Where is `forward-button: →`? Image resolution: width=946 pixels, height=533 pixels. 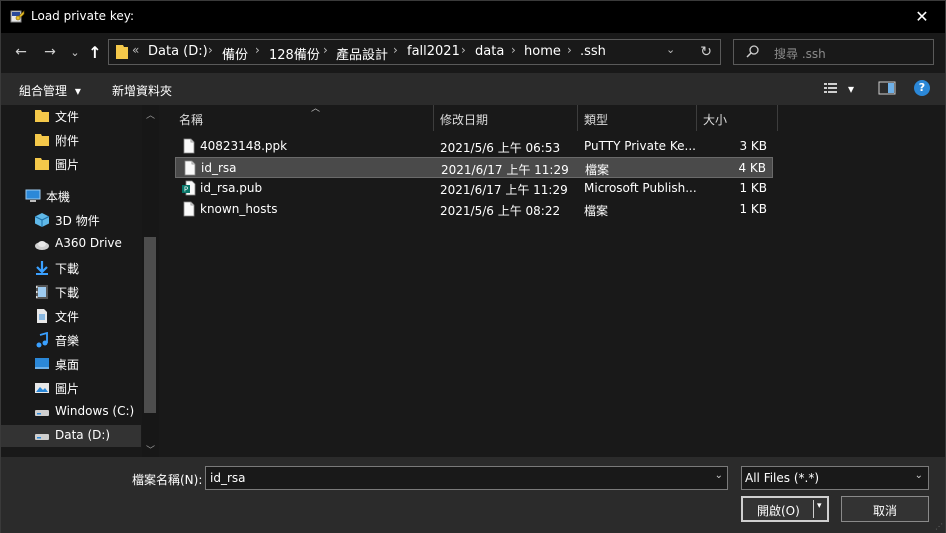 forward-button: → is located at coordinates (50, 52).